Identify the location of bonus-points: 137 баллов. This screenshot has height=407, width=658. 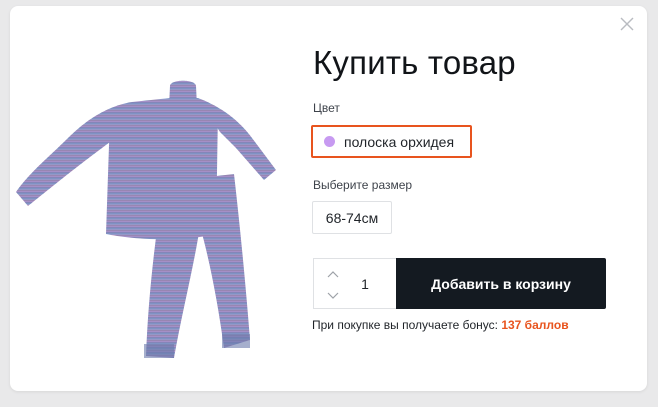
(535, 325).